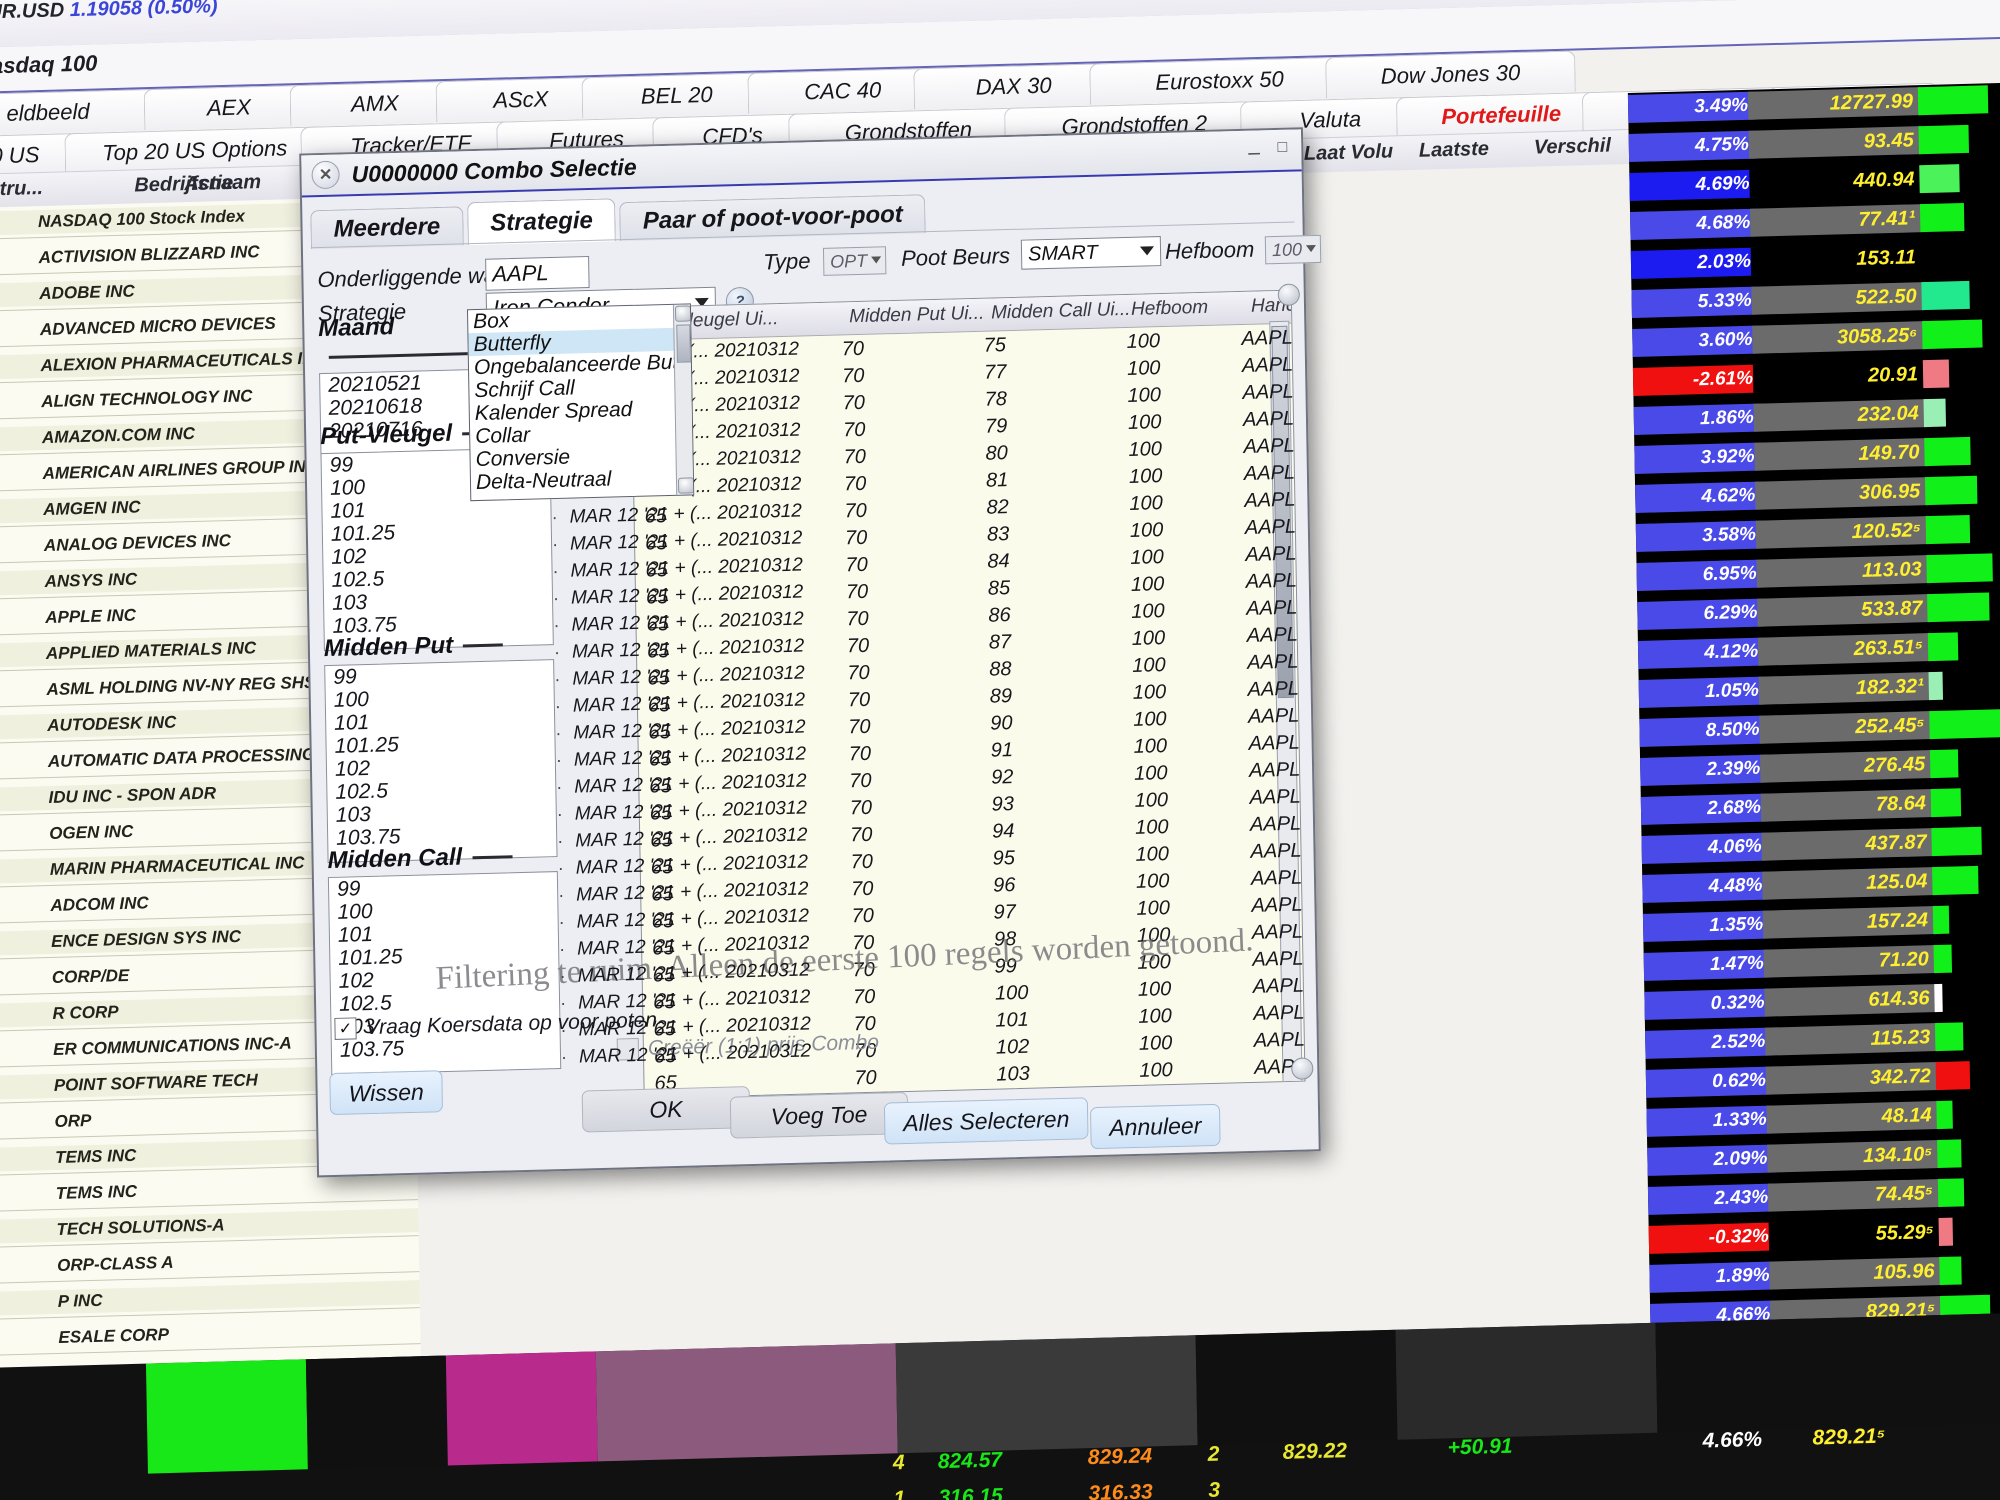 The image size is (2000, 1500). I want to click on ticker-row: 3.60% 3058.25⁶, so click(1816, 337).